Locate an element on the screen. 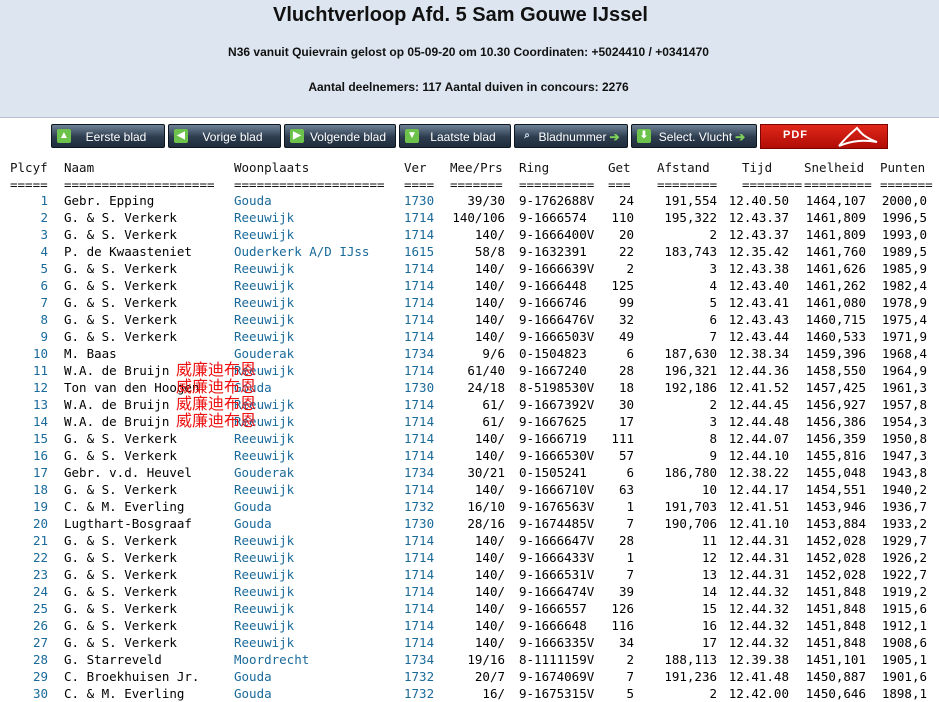 Image resolution: width=939 pixels, height=702 pixels. cell-mee-prs: 28/16 is located at coordinates (486, 523).